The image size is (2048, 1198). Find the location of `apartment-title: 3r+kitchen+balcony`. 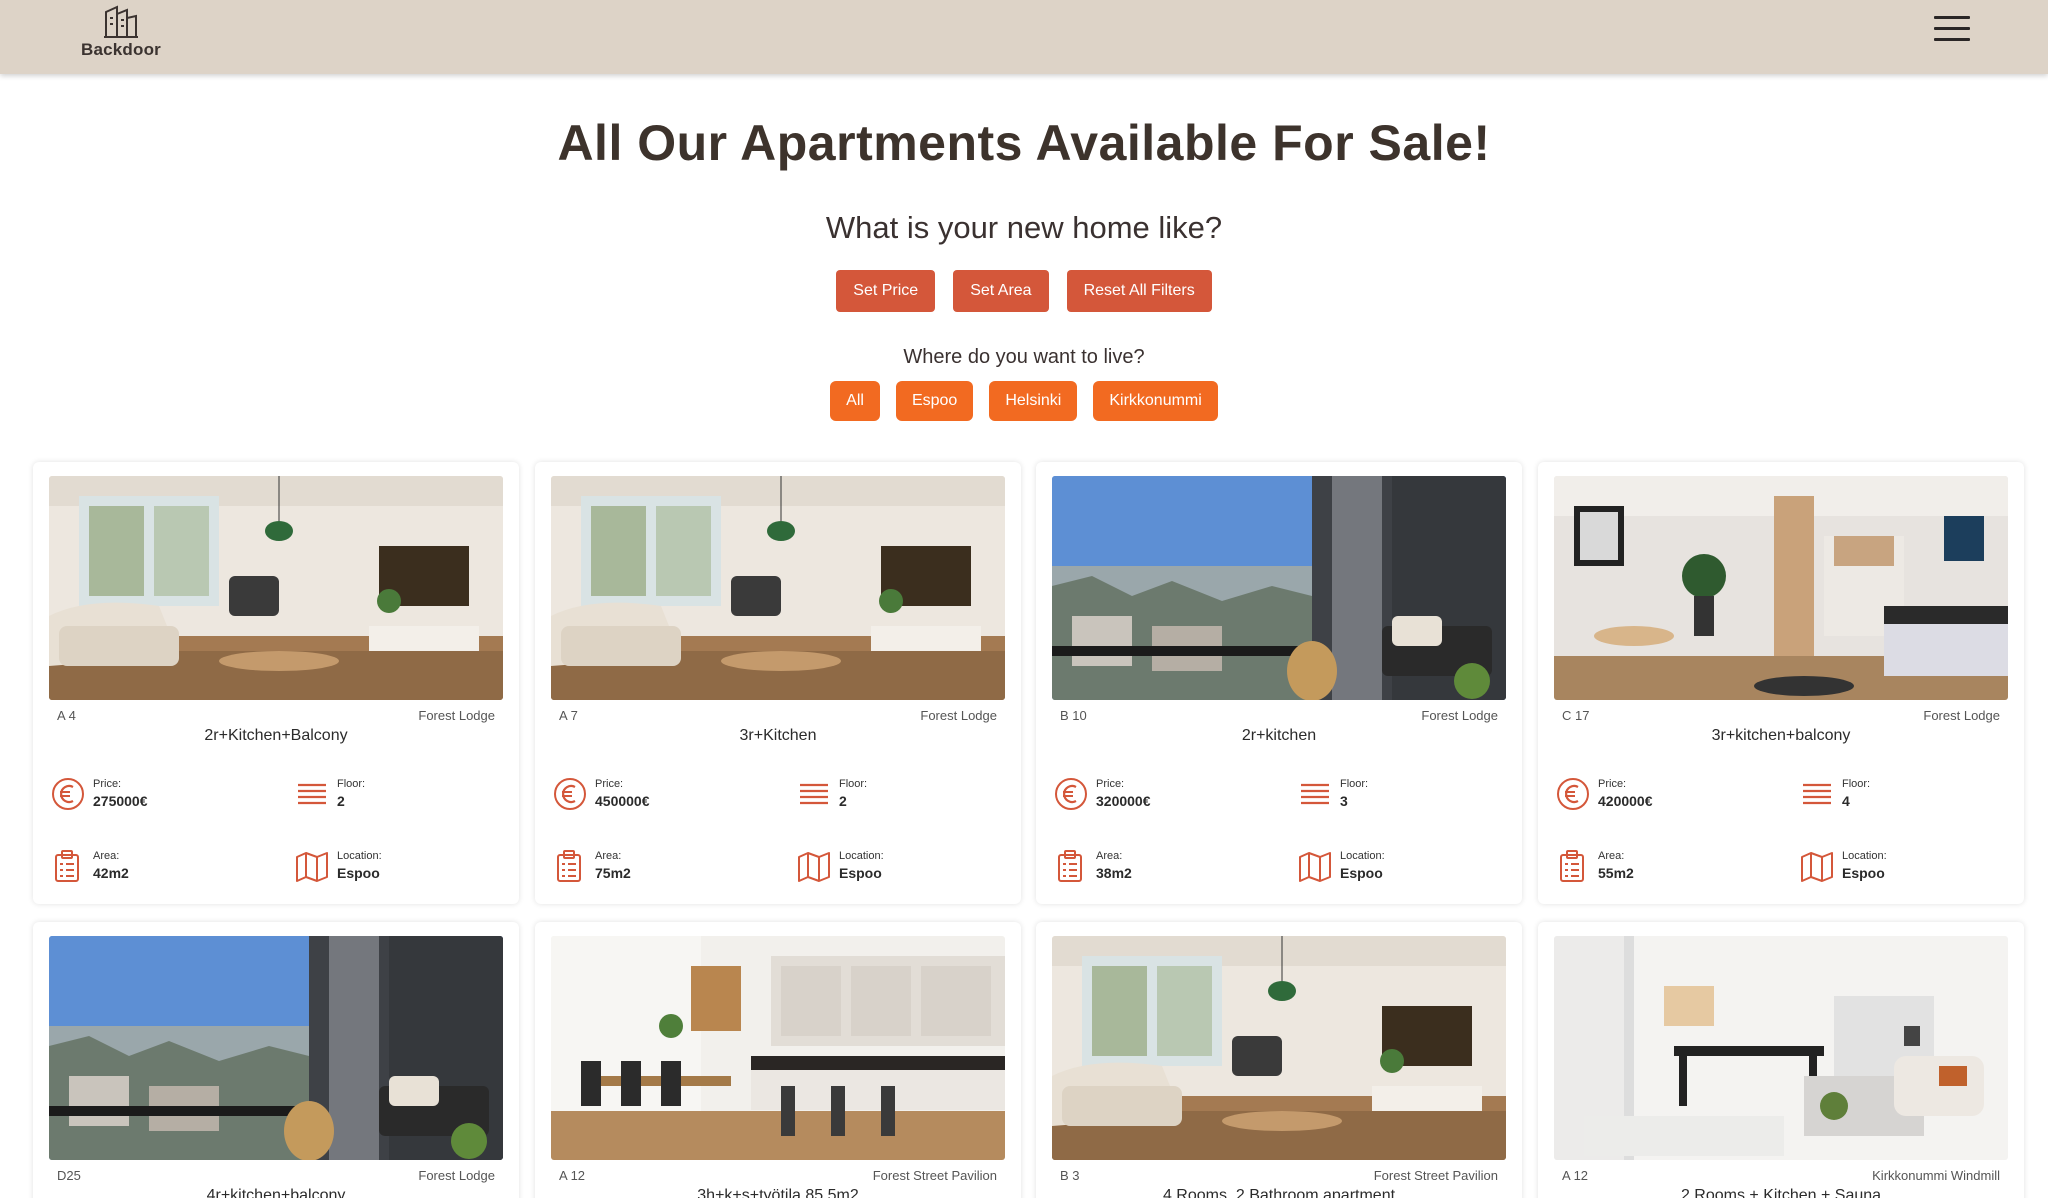

apartment-title: 3r+kitchen+balcony is located at coordinates (1781, 735).